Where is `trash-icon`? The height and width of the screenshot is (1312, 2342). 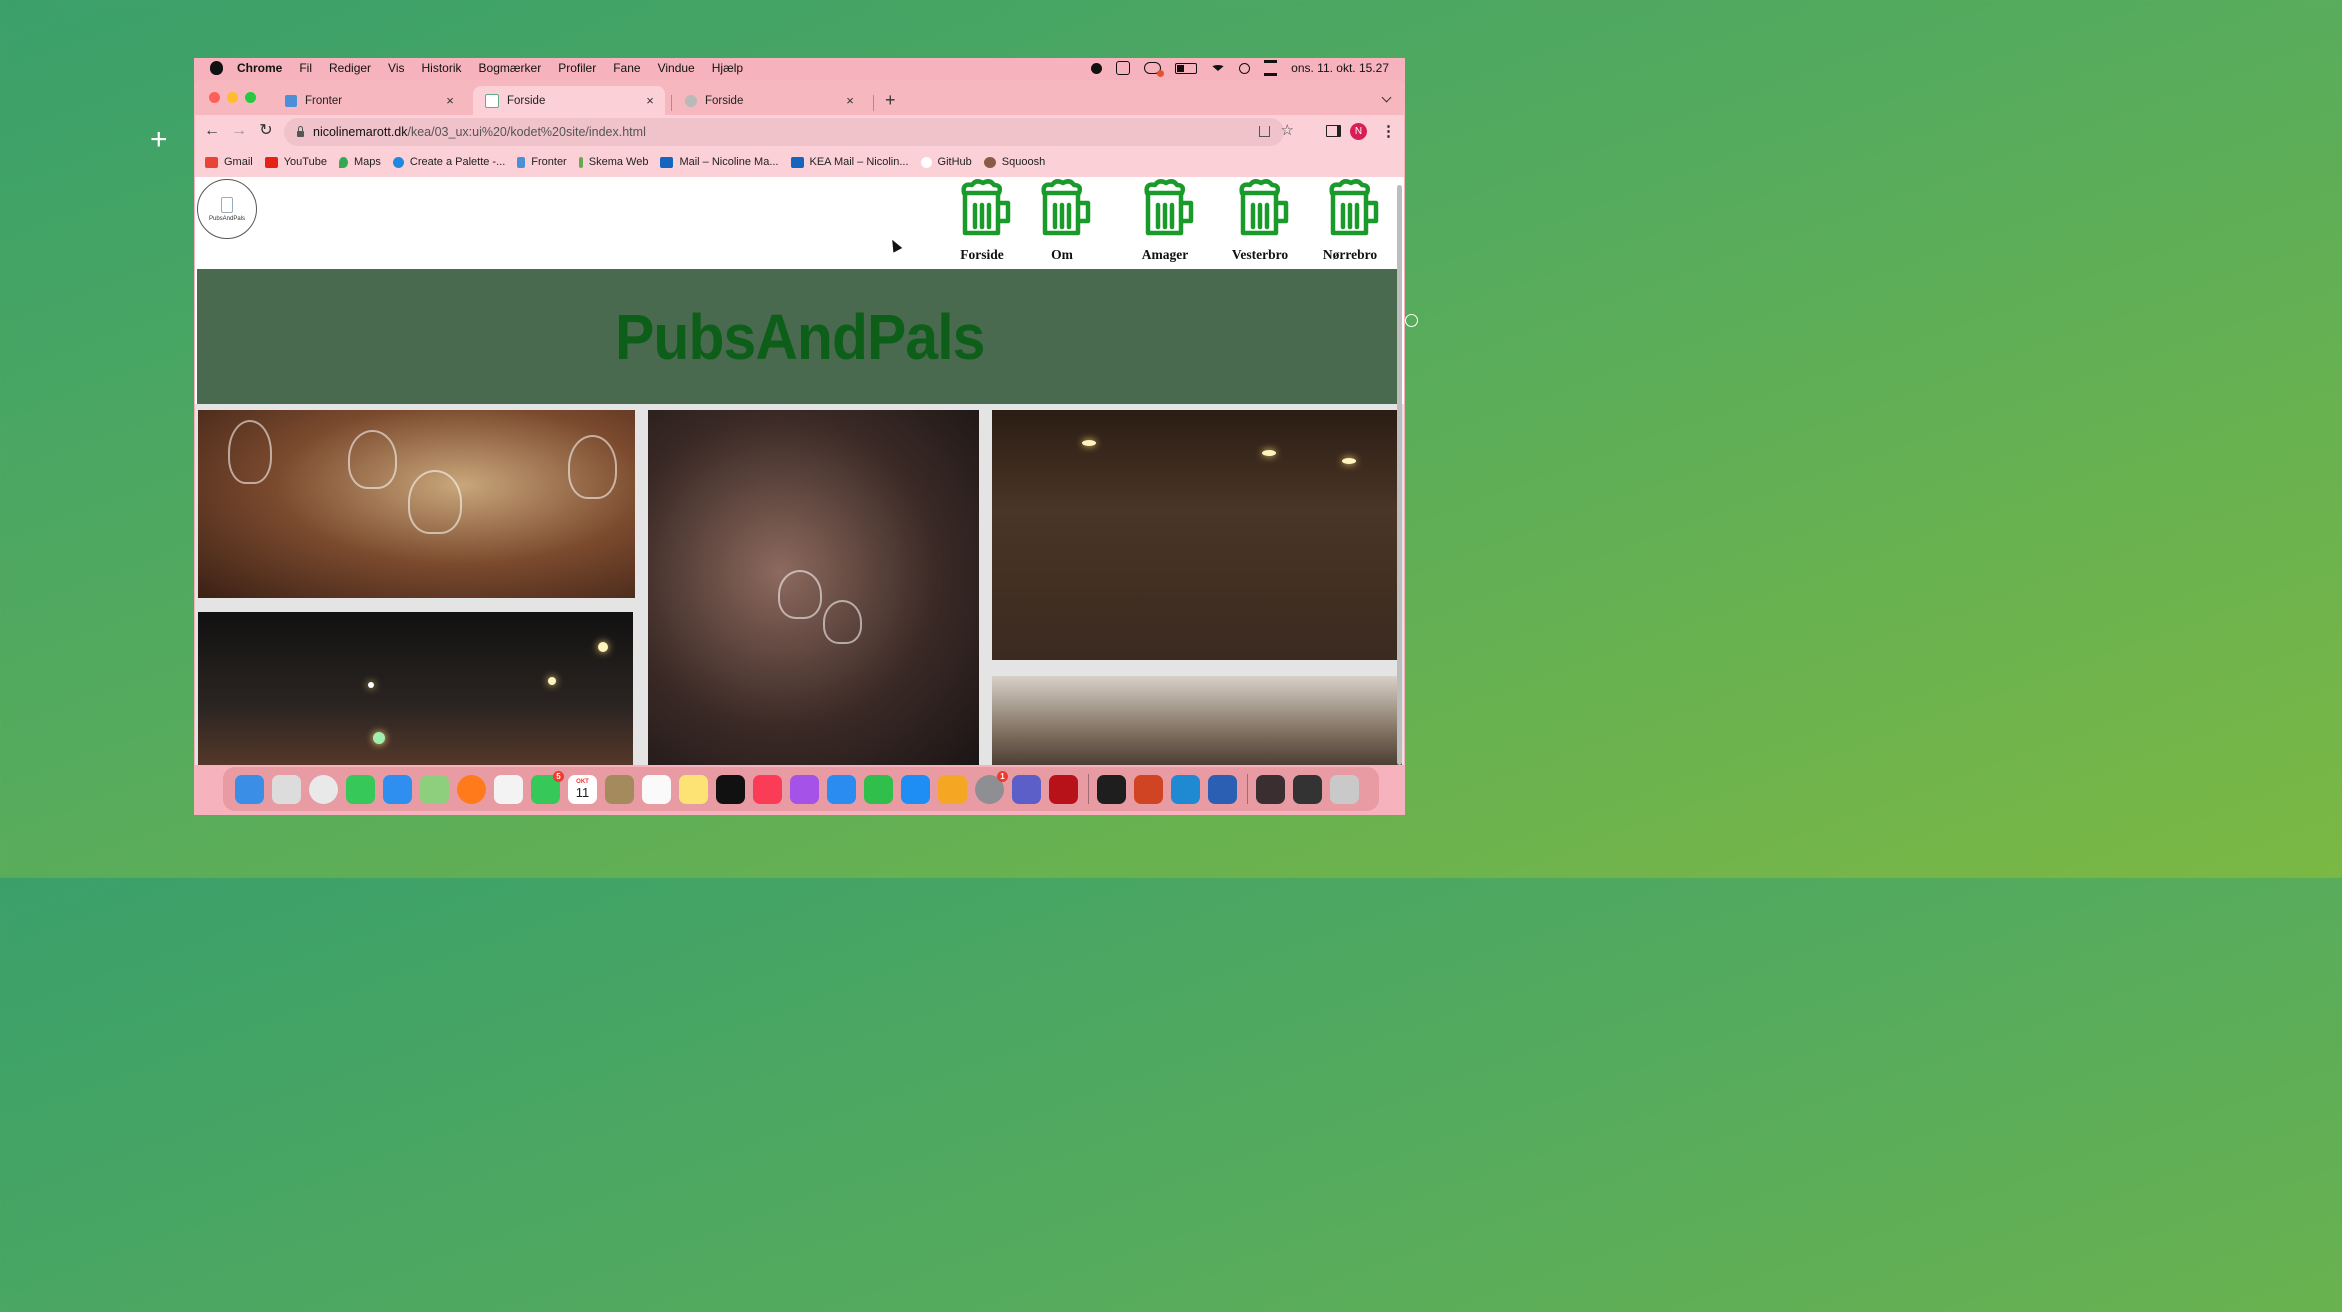
trash-icon is located at coordinates (1344, 789).